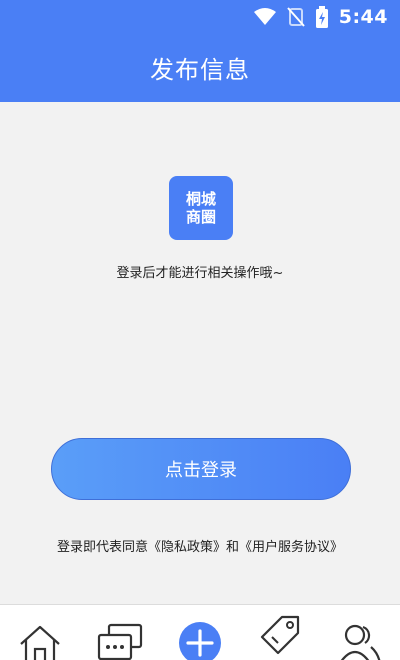 The image size is (400, 660). Describe the element at coordinates (200, 273) in the screenshot. I see `login-prompt: 登录后才能进行相关操作哦~` at that location.